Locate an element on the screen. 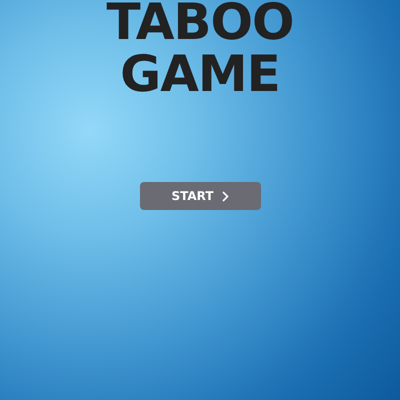 The height and width of the screenshot is (400, 400). start-button: START is located at coordinates (200, 196).